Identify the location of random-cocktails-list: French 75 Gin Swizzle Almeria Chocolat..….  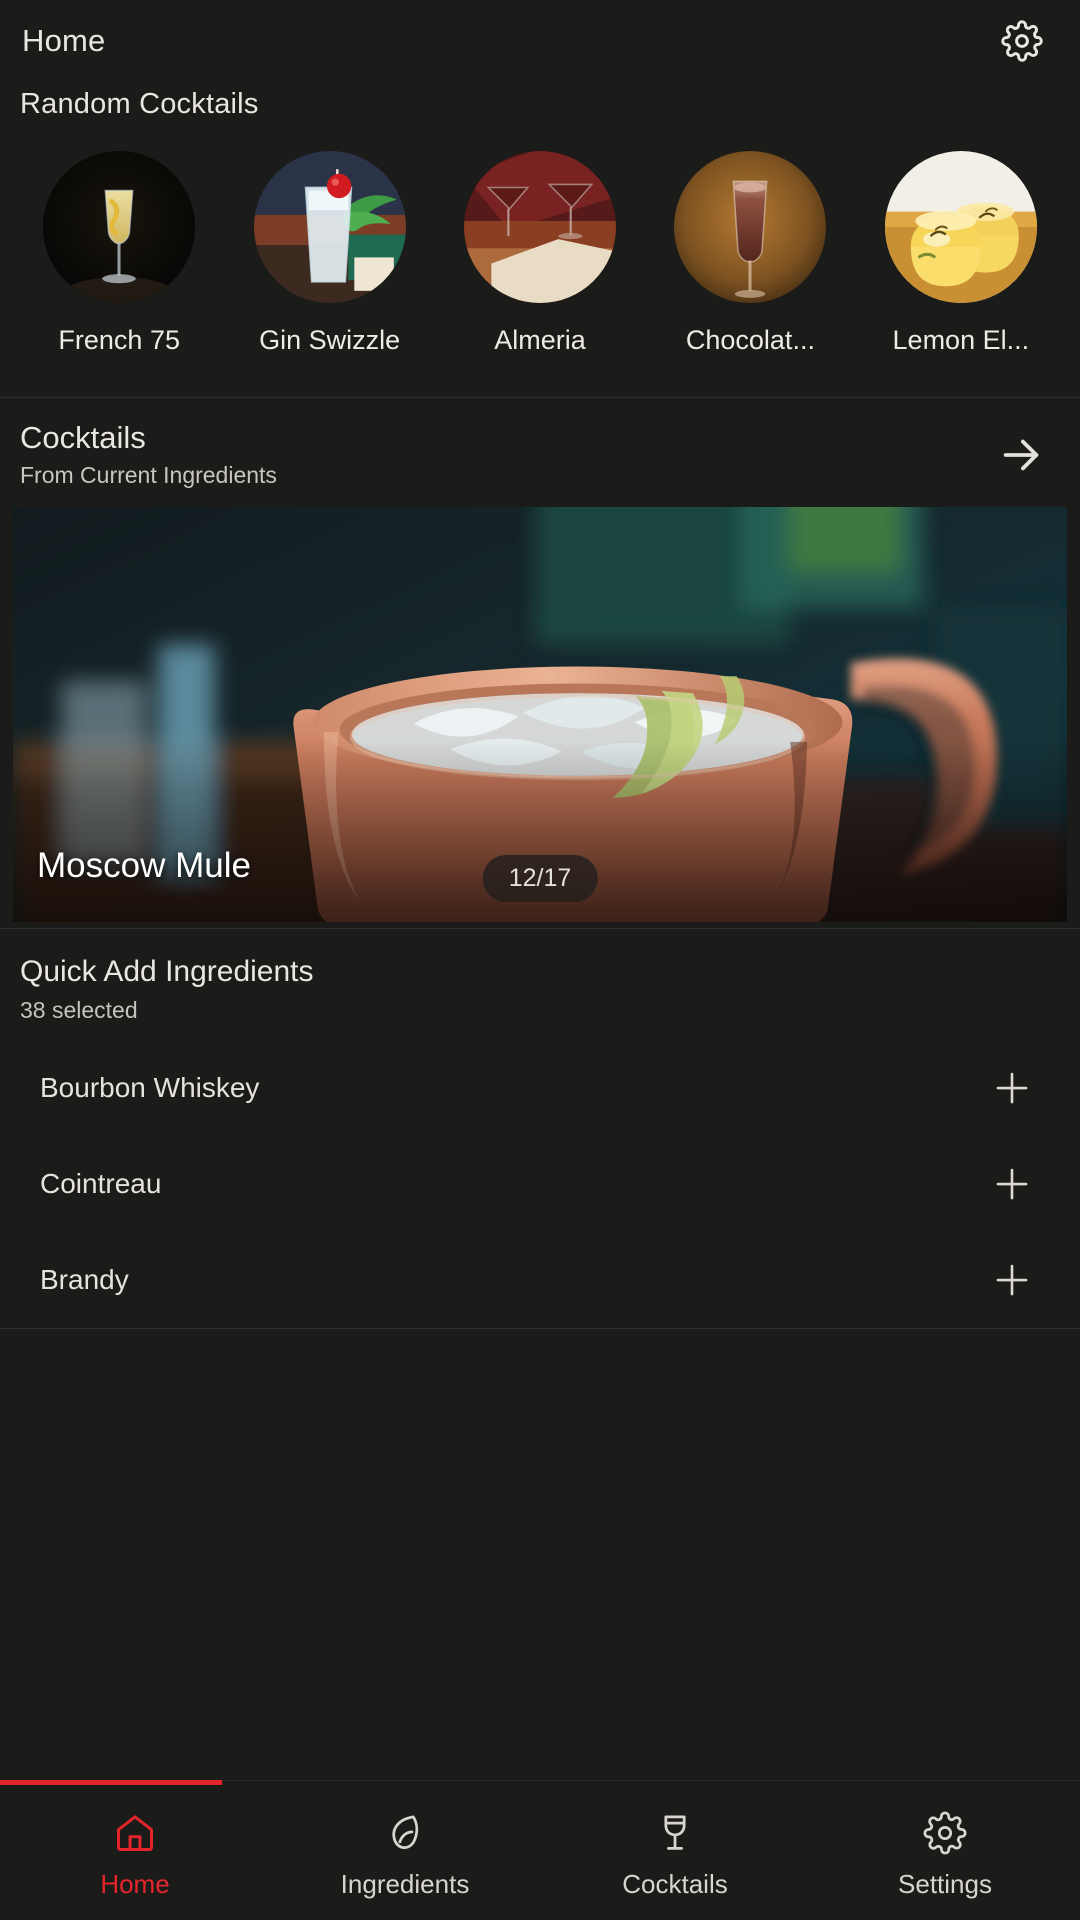
(540, 238).